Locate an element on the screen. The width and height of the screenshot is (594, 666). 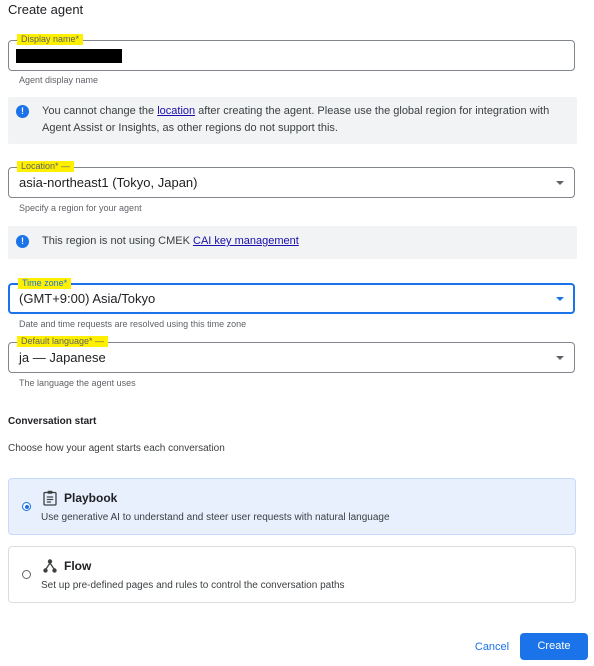
clipboard-icon is located at coordinates (50, 498).